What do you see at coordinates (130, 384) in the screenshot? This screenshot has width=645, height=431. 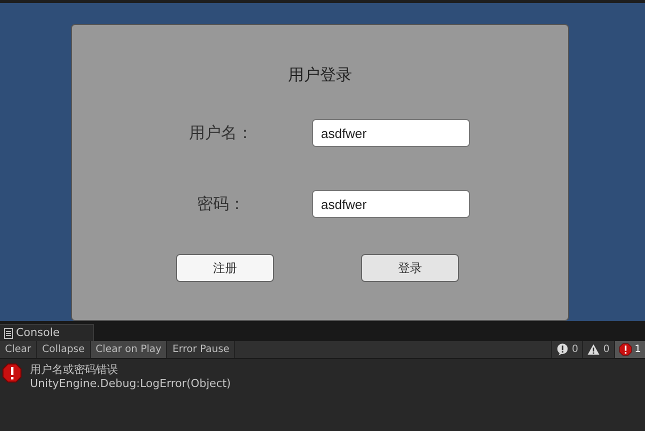 I see `log-trace: UnityEngine.Debug:LogError(Object)` at bounding box center [130, 384].